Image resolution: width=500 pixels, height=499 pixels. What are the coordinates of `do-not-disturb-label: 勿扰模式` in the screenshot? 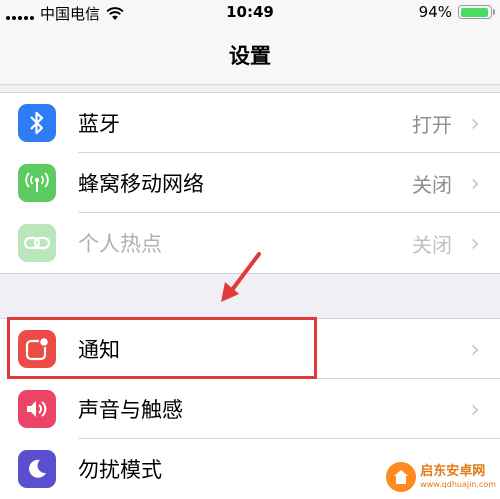 It's located at (120, 470).